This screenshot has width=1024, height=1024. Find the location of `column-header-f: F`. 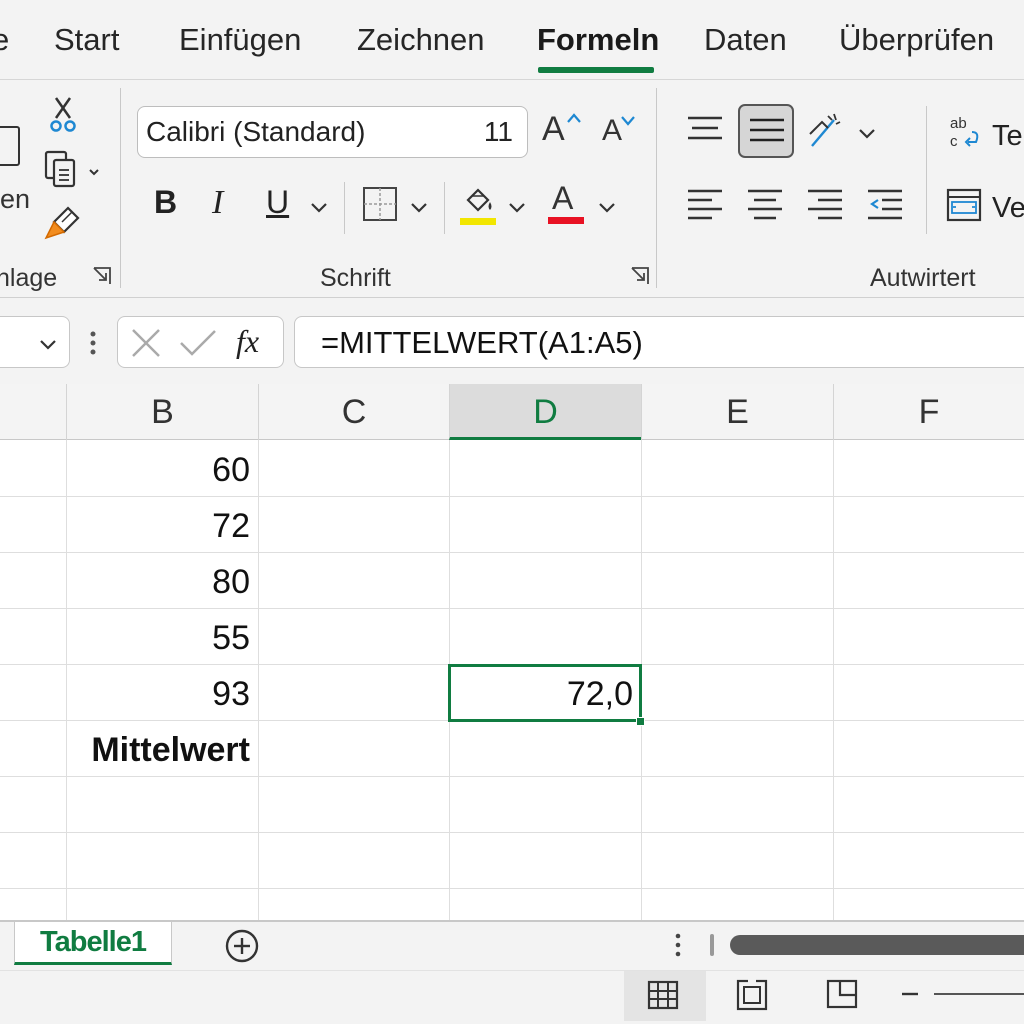

column-header-f: F is located at coordinates (928, 412).